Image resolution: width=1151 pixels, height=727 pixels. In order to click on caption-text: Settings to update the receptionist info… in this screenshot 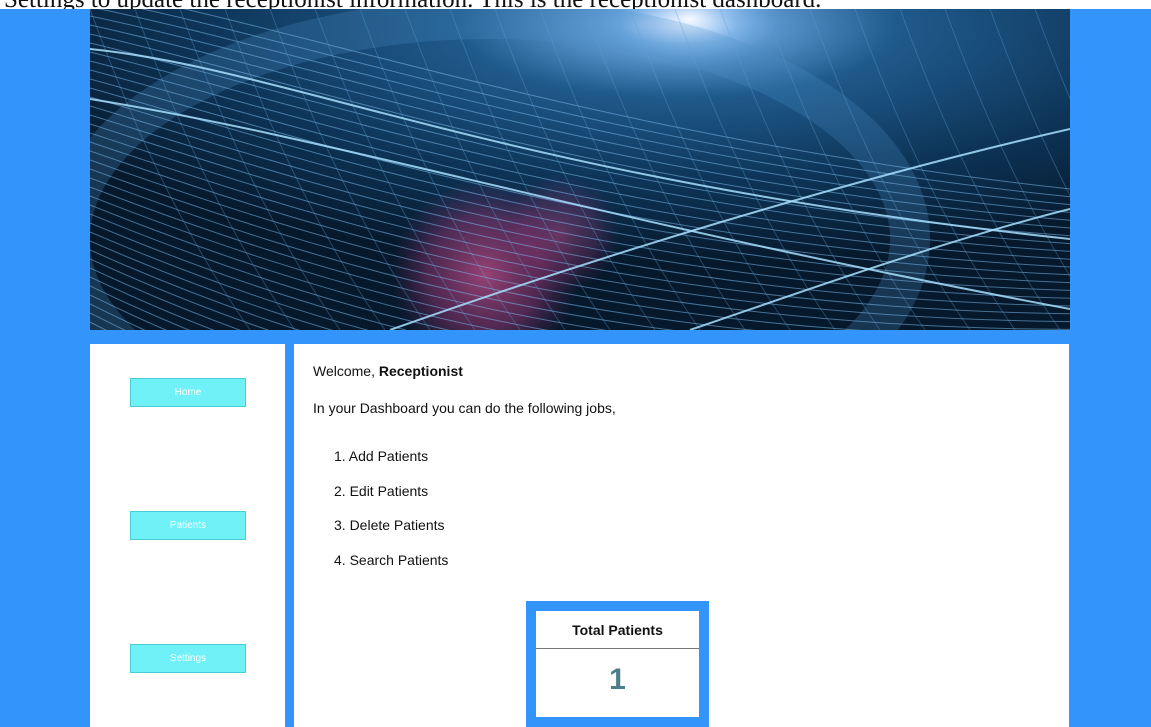, I will do `click(412, 4)`.